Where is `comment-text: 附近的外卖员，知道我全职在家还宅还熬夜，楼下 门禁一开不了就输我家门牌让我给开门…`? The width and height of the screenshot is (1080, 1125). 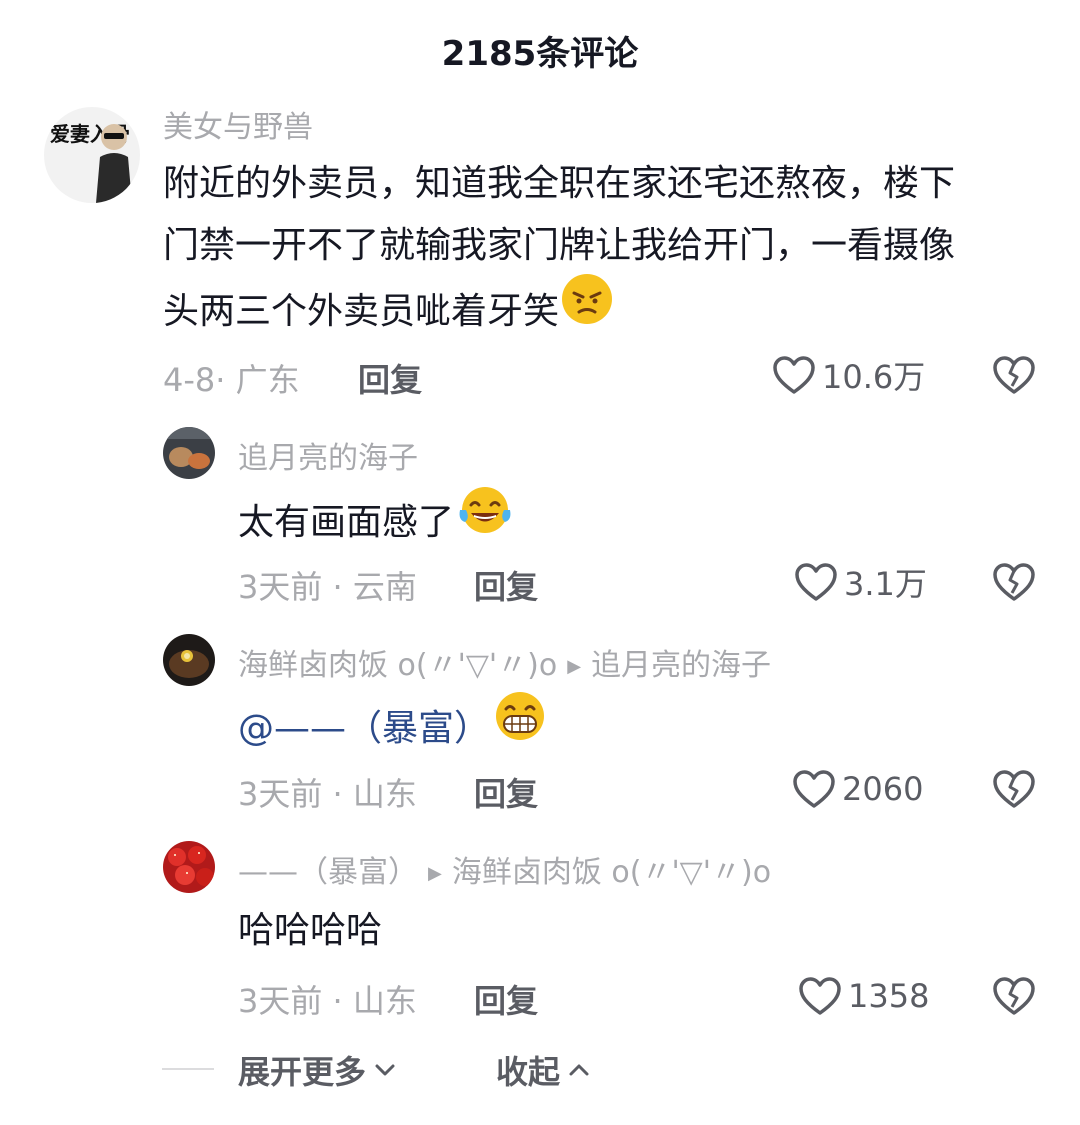 comment-text: 附近的外卖员，知道我全职在家还宅还熬夜，楼下 门禁一开不了就输我家门牌让我给开门… is located at coordinates (603, 251).